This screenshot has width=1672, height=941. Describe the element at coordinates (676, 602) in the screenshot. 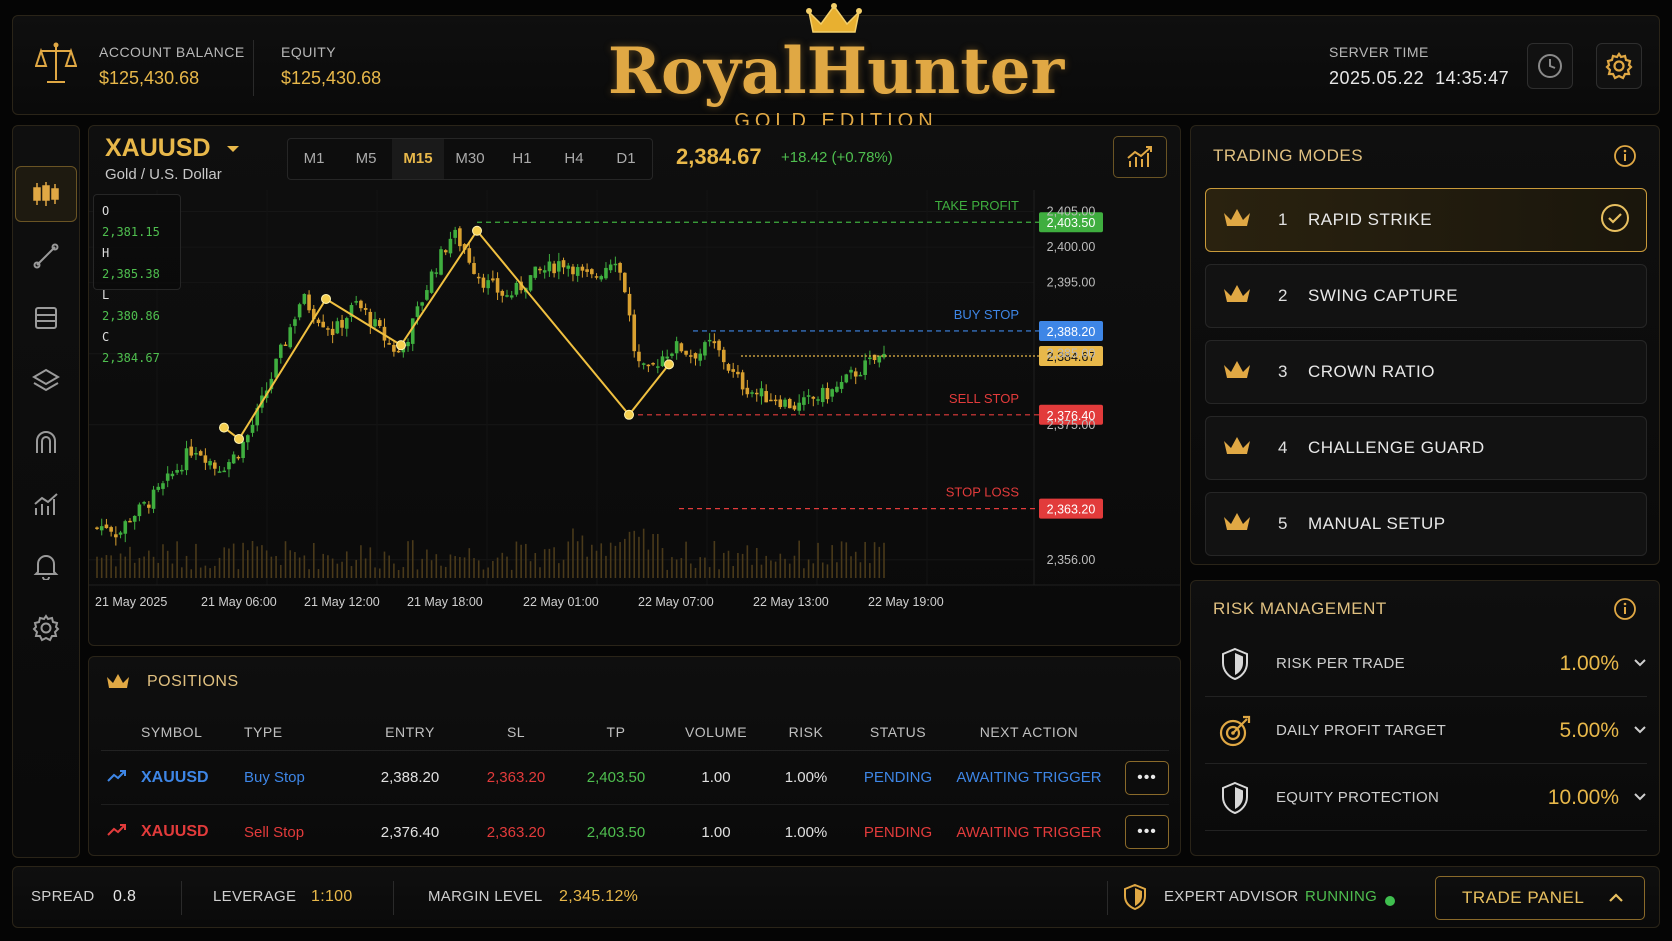

I see `x-tick-label: 22 May 07:00` at that location.